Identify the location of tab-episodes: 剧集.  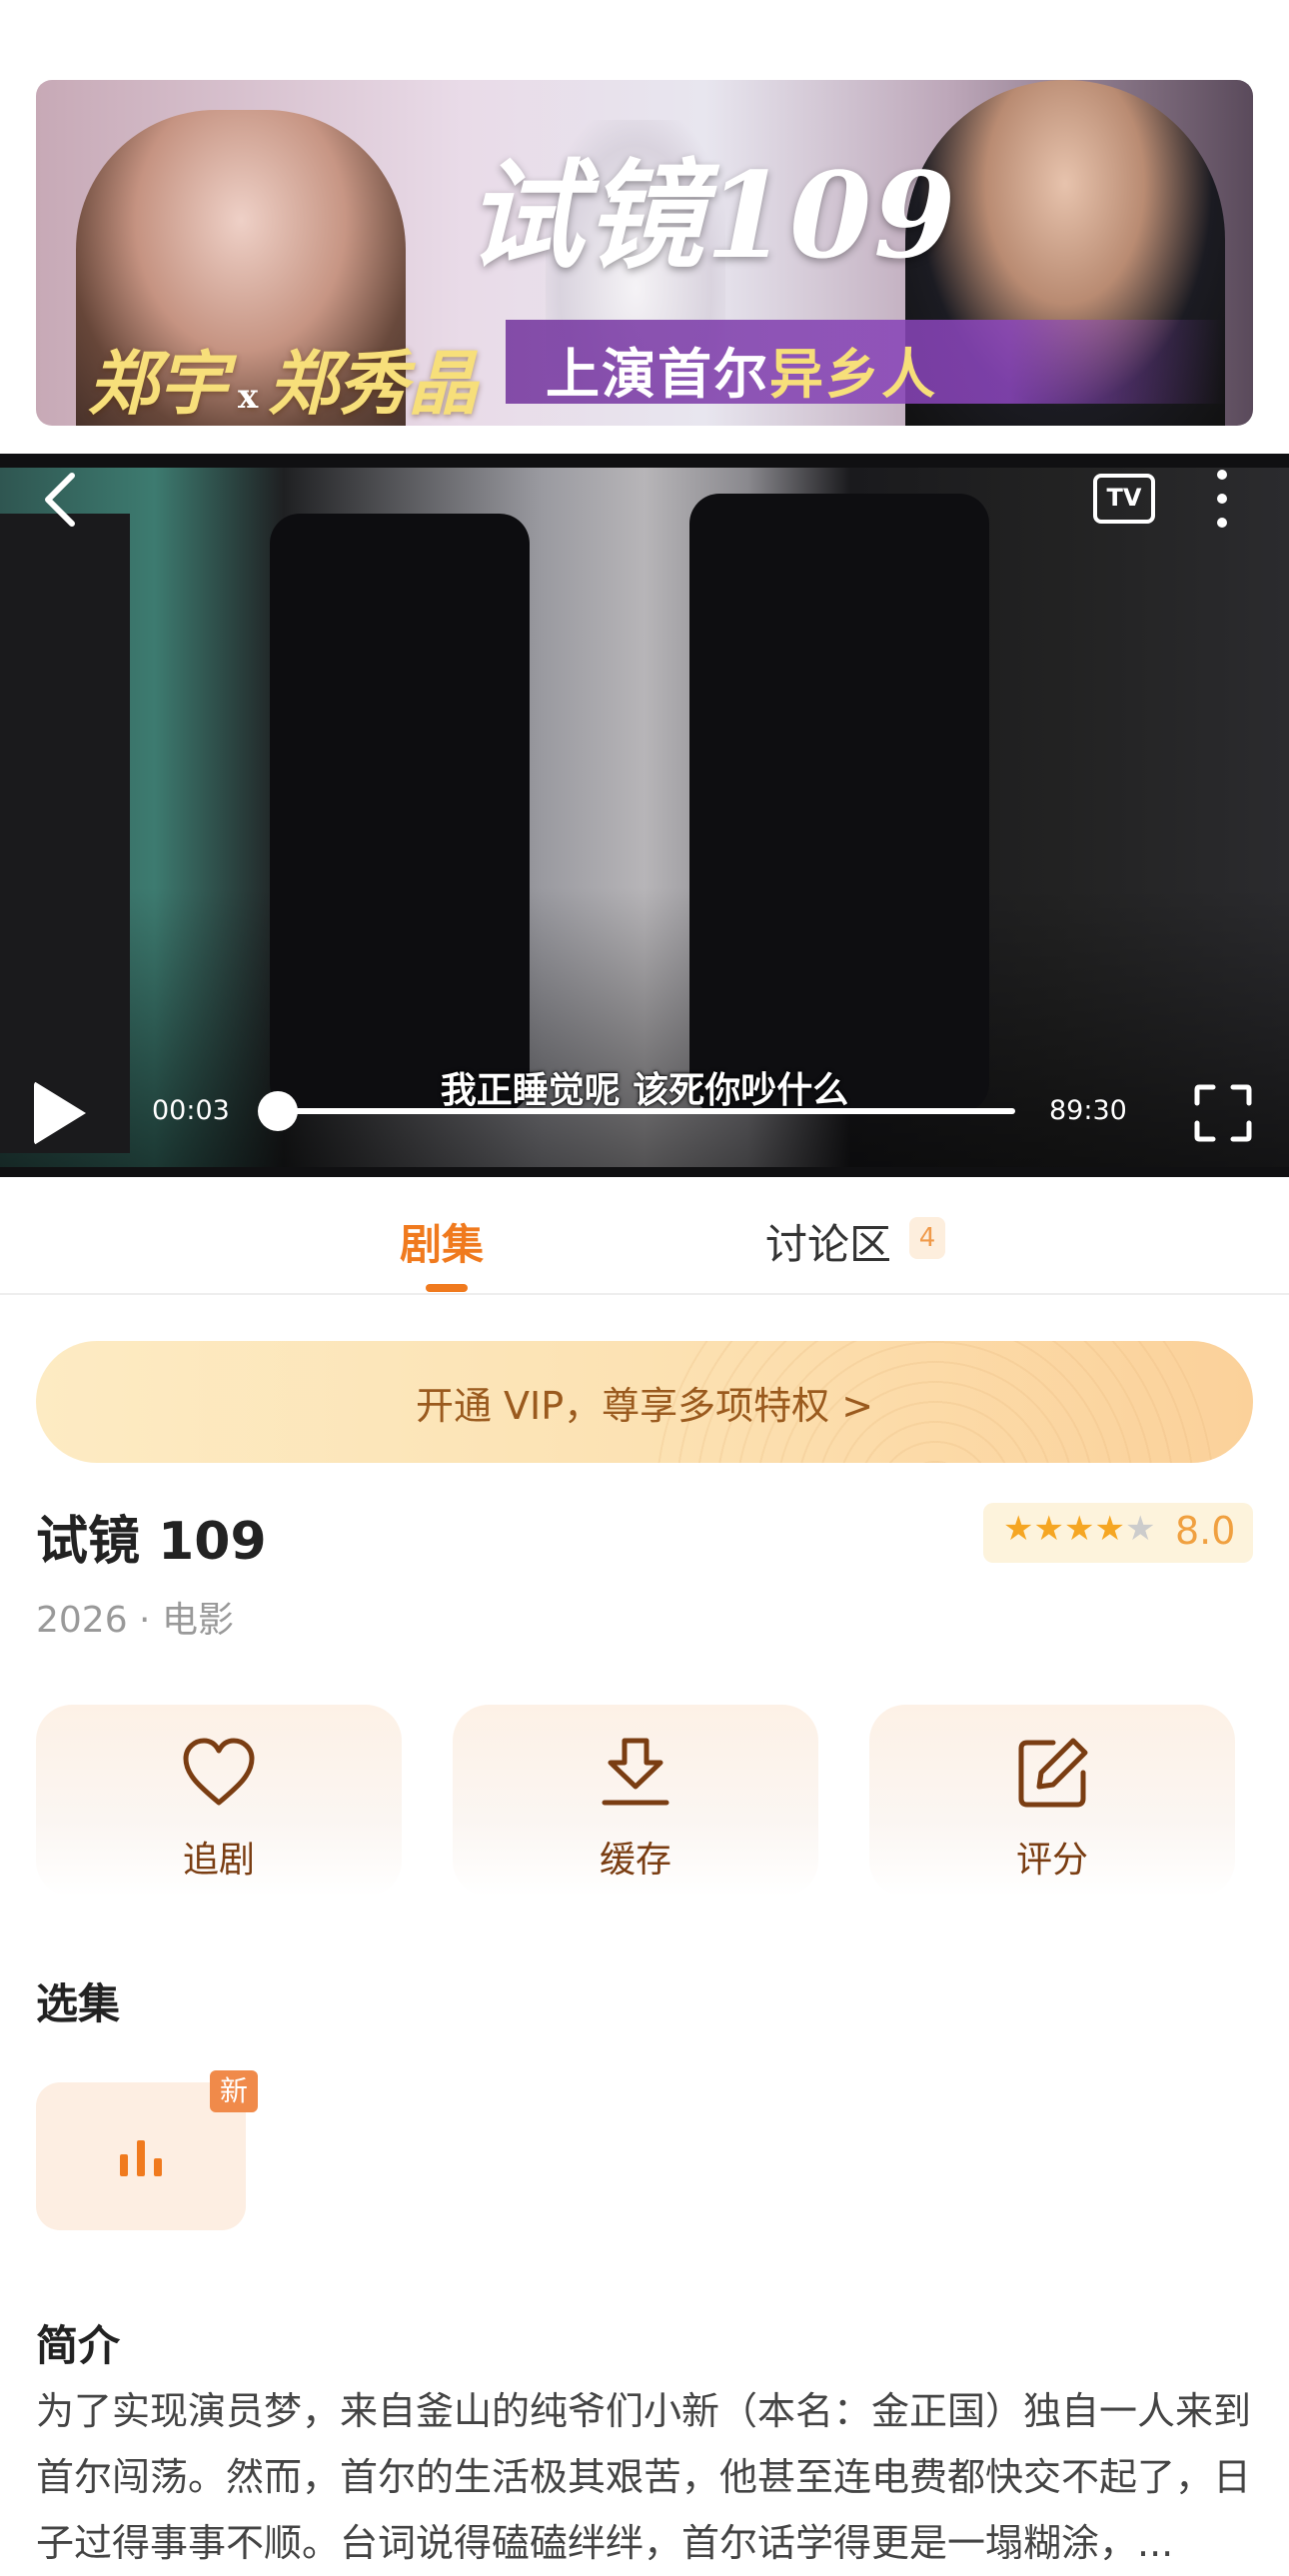
(442, 1241).